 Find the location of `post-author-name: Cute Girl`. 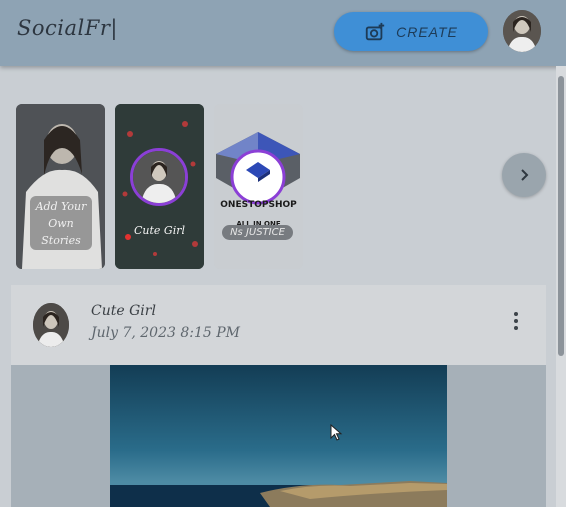

post-author-name: Cute Girl is located at coordinates (123, 311).